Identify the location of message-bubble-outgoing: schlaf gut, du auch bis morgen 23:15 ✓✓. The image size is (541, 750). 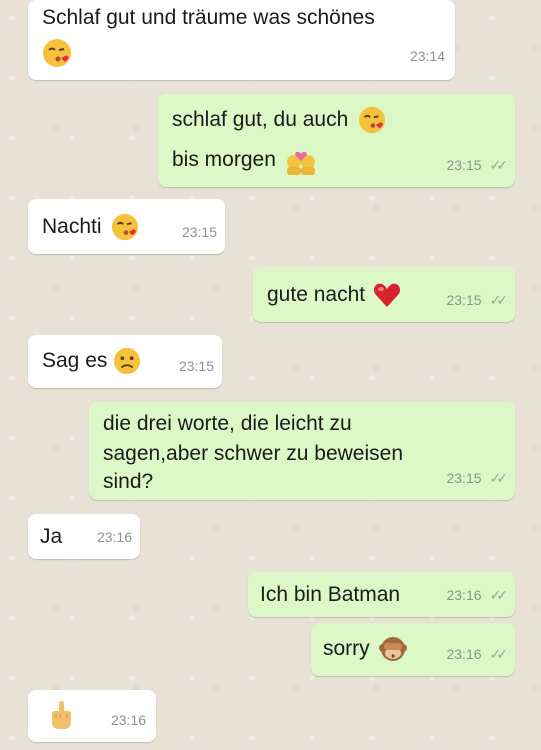
(336, 140).